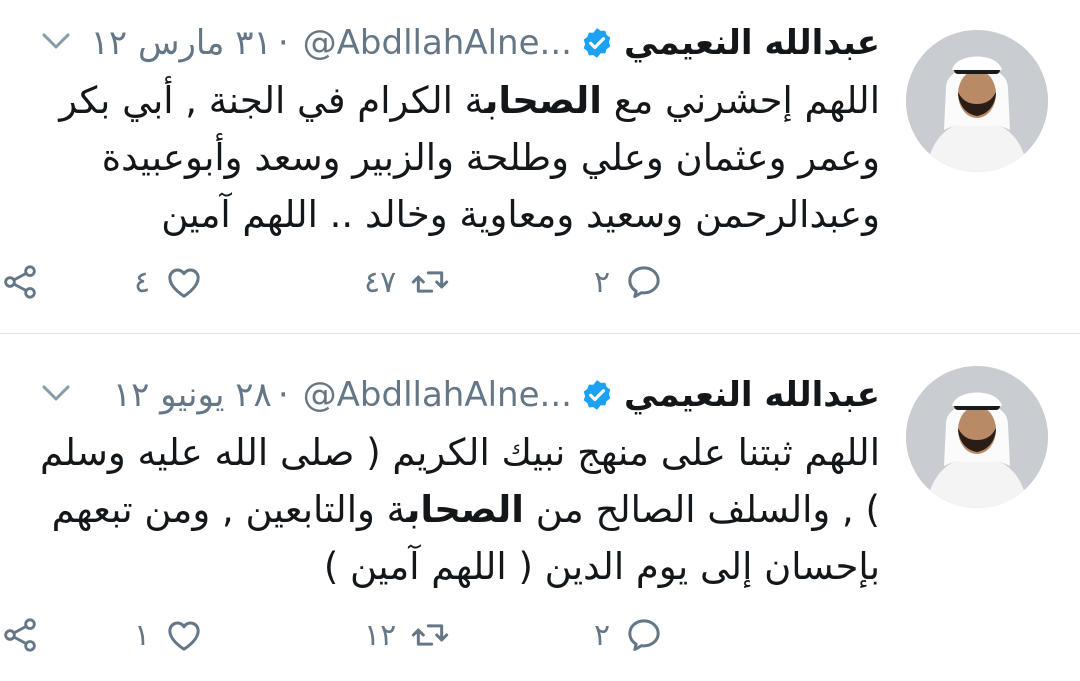  I want to click on like-button: ٤, so click(169, 282).